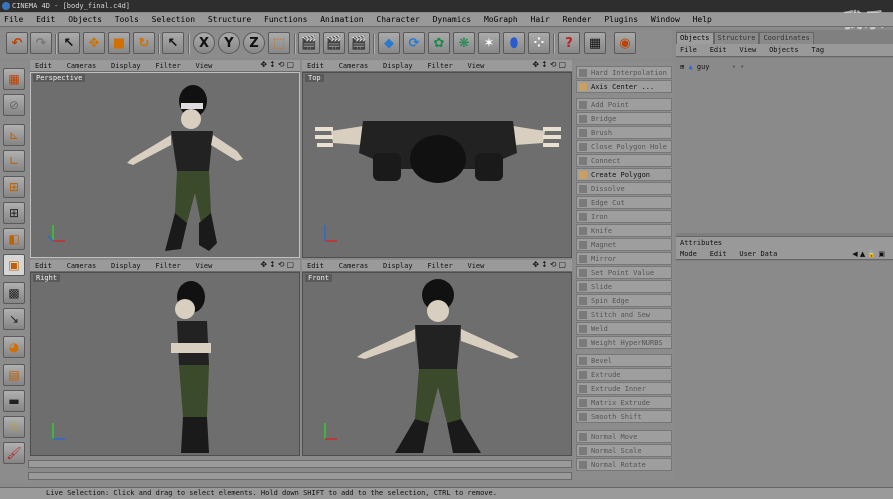  Describe the element at coordinates (624, 374) in the screenshot. I see `cmd-extrude: Extrude` at that location.